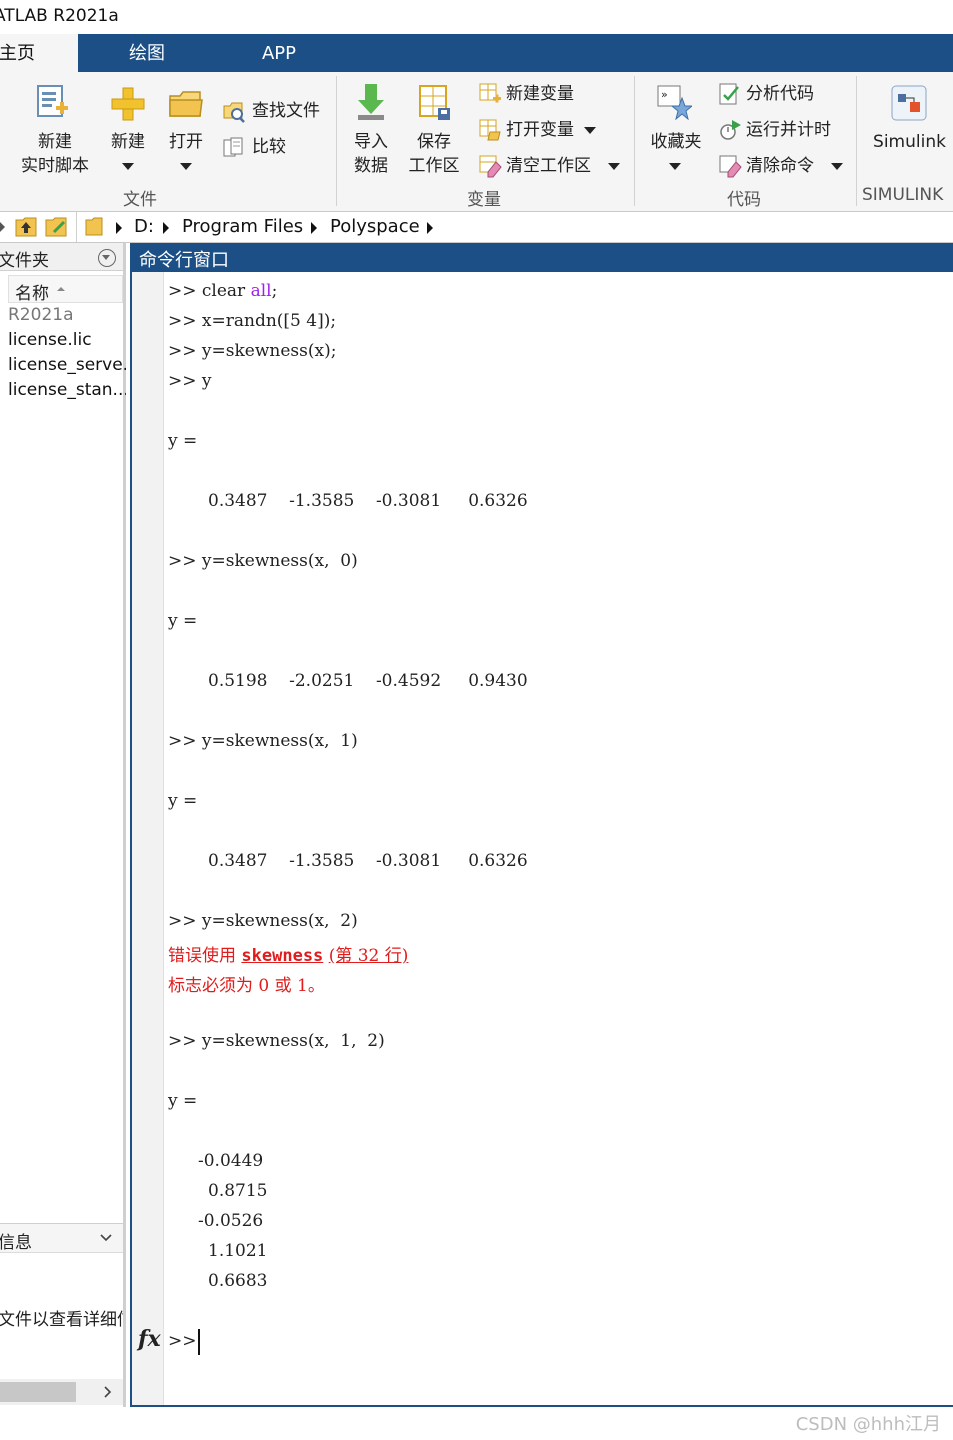 This screenshot has height=1440, width=953. Describe the element at coordinates (675, 166) in the screenshot. I see `favorites-dropdown-icon` at that location.